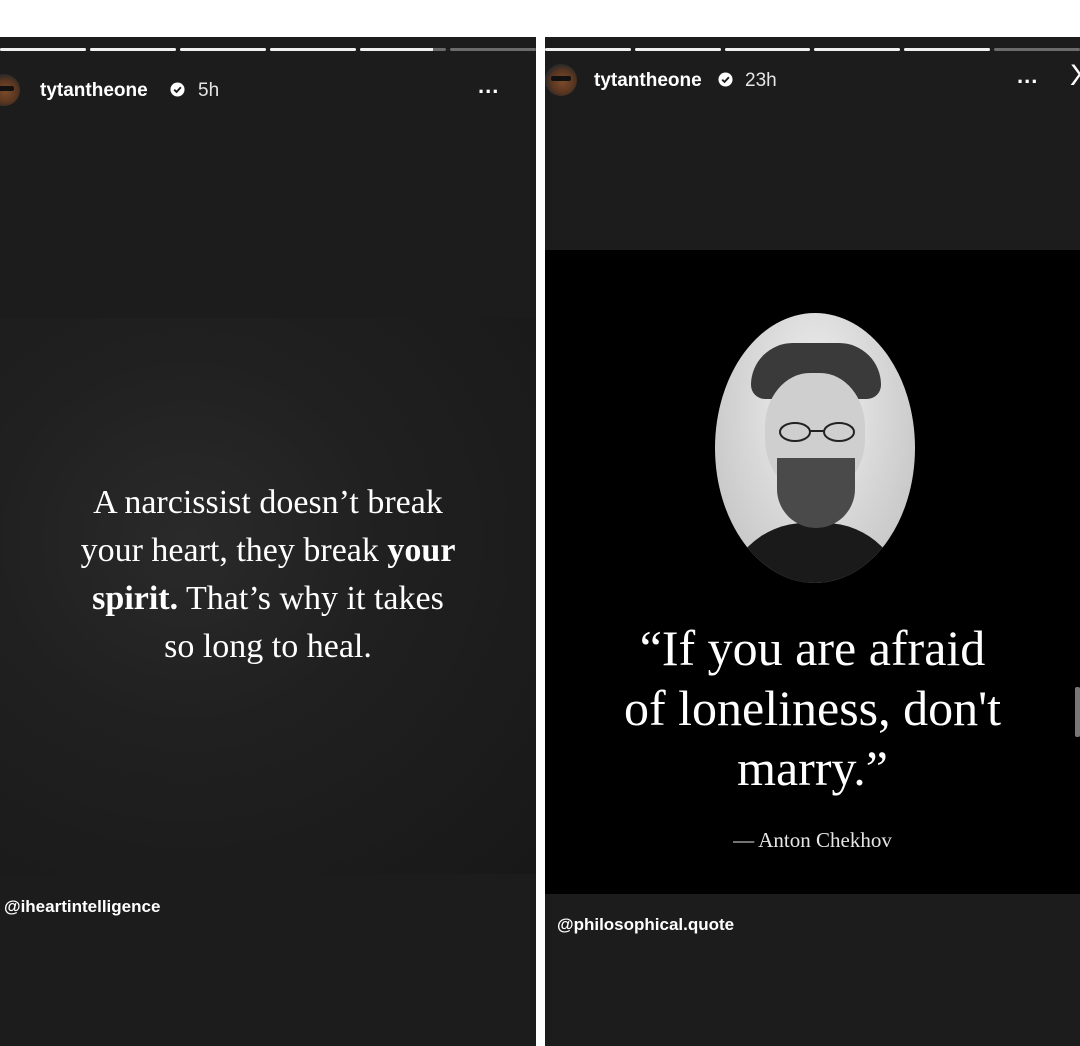 Image resolution: width=1080 pixels, height=1046 pixels. I want to click on close-icon: X, so click(1075, 76).